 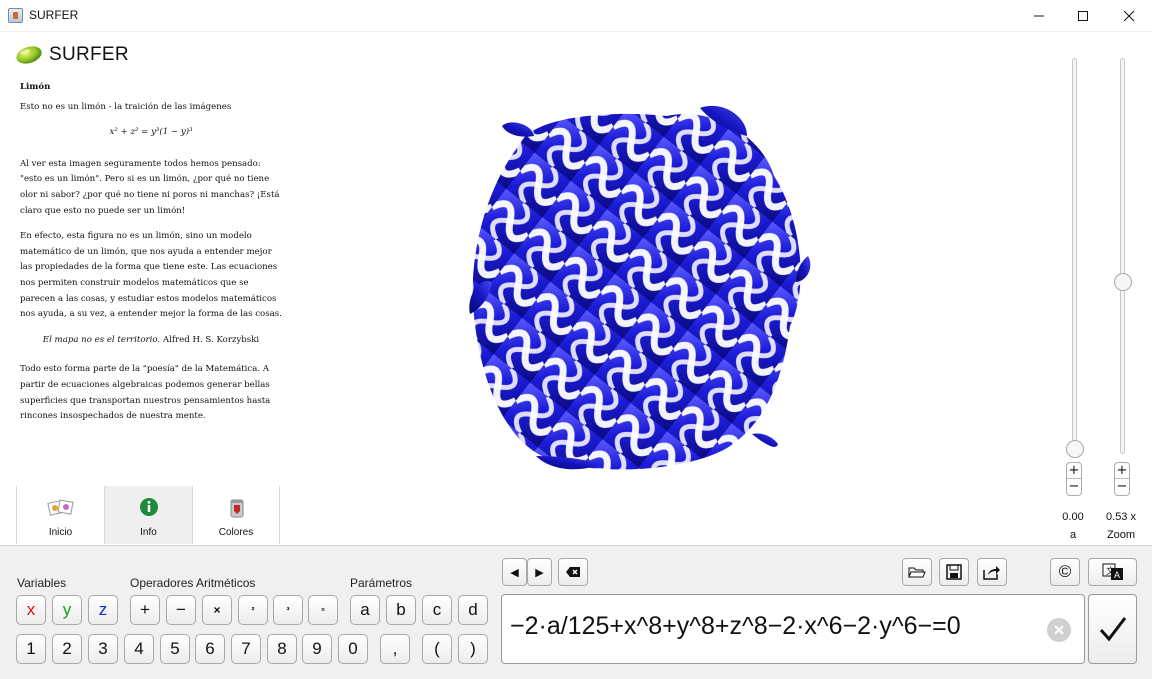 I want to click on slider-zoom-increase-button: +, so click(x=1122, y=471).